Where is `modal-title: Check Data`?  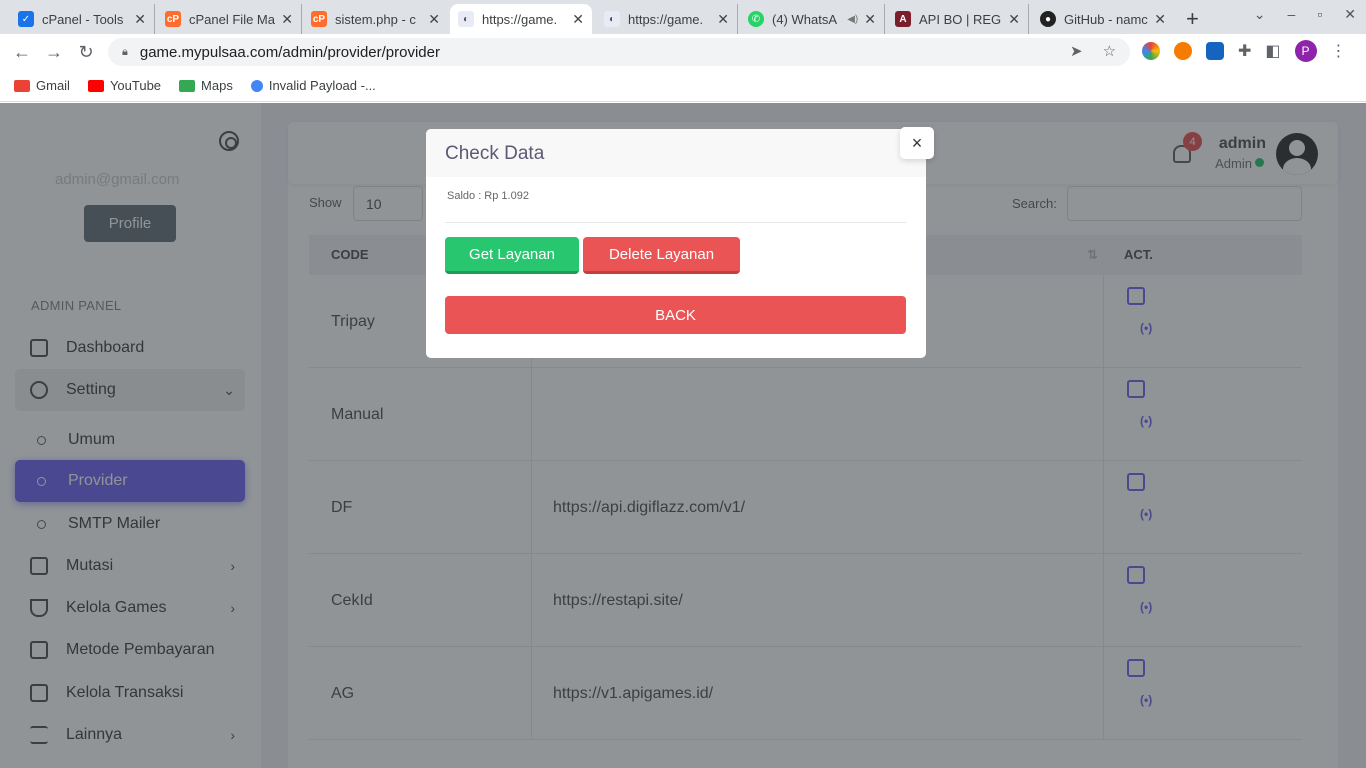
modal-title: Check Data is located at coordinates (495, 153).